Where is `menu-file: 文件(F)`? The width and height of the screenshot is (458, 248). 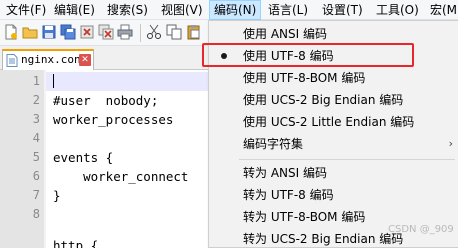 menu-file: 文件(F) is located at coordinates (26, 10).